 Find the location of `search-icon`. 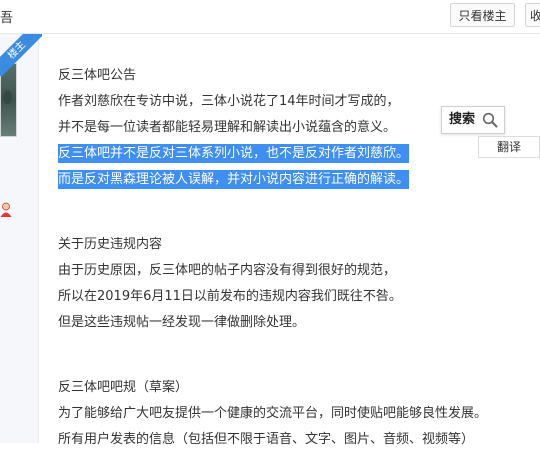

search-icon is located at coordinates (490, 120).